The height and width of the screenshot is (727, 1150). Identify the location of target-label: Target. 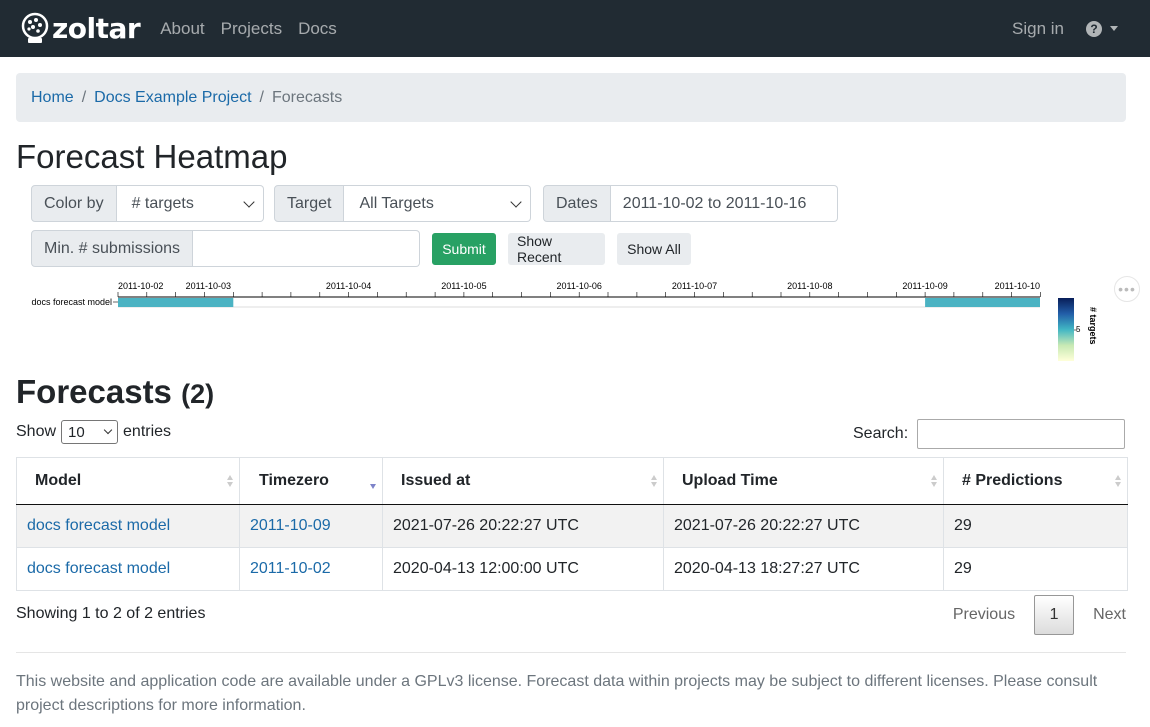
(309, 203).